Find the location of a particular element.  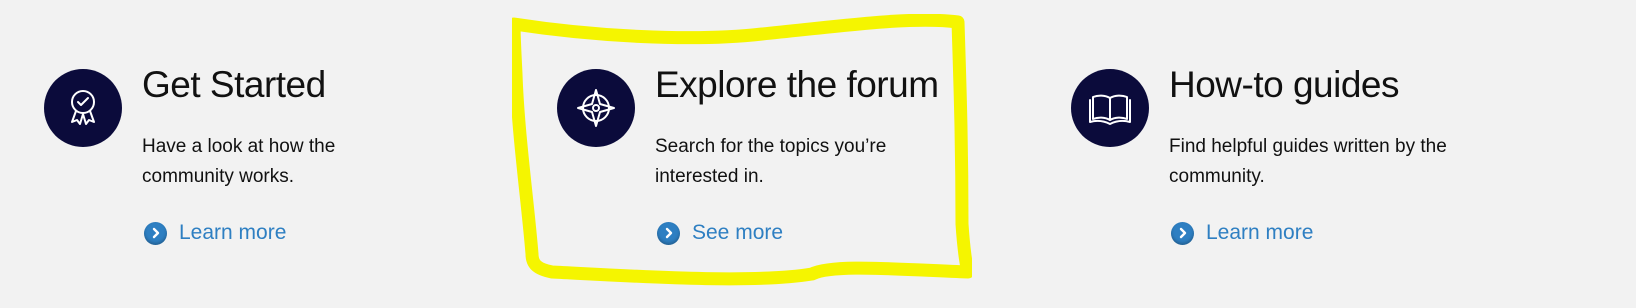

explore-forum-badge is located at coordinates (596, 108).